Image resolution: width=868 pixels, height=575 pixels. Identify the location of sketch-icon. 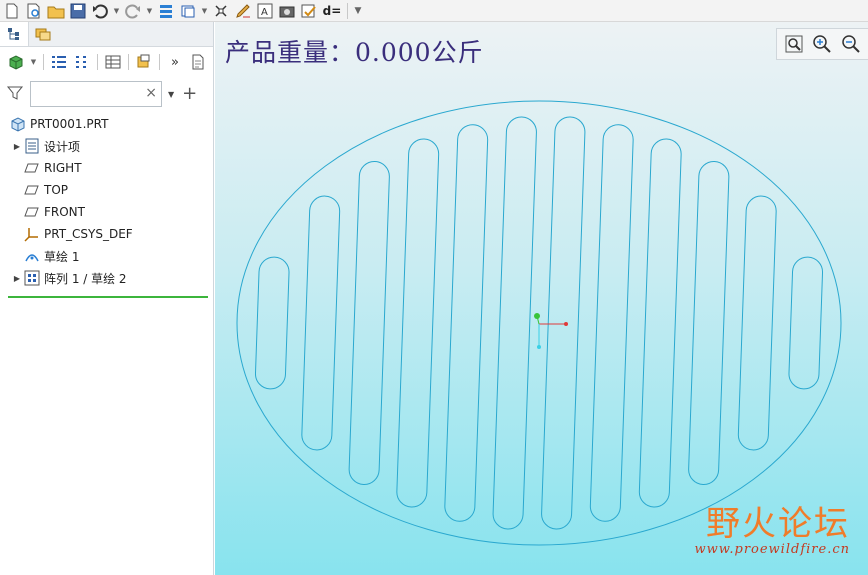
(32, 256).